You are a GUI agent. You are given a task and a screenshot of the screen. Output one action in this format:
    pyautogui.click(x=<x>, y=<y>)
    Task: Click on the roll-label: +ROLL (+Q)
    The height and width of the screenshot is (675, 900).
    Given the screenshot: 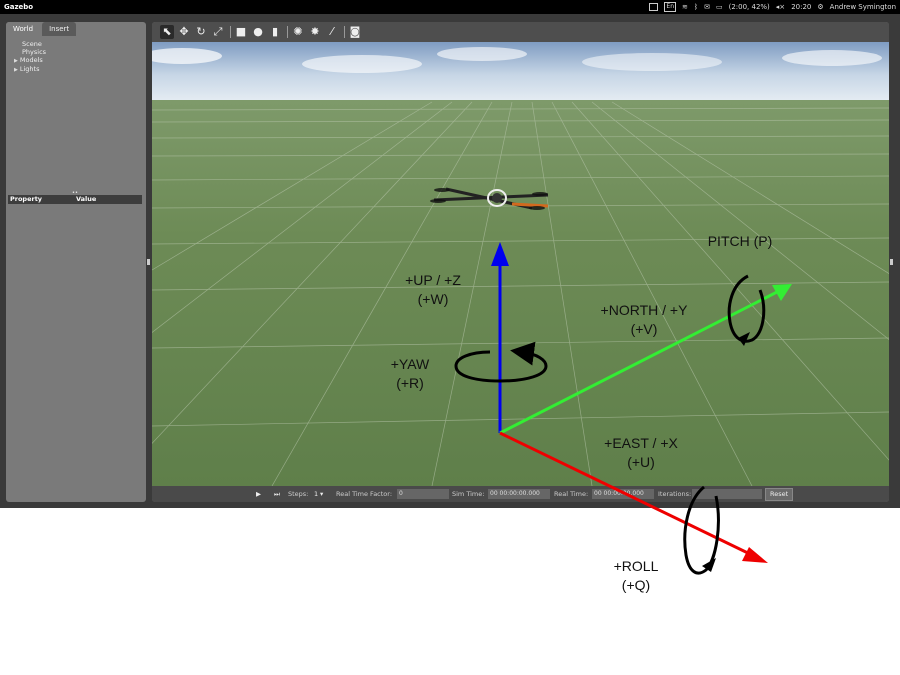 What is the action you would take?
    pyautogui.click(x=636, y=576)
    